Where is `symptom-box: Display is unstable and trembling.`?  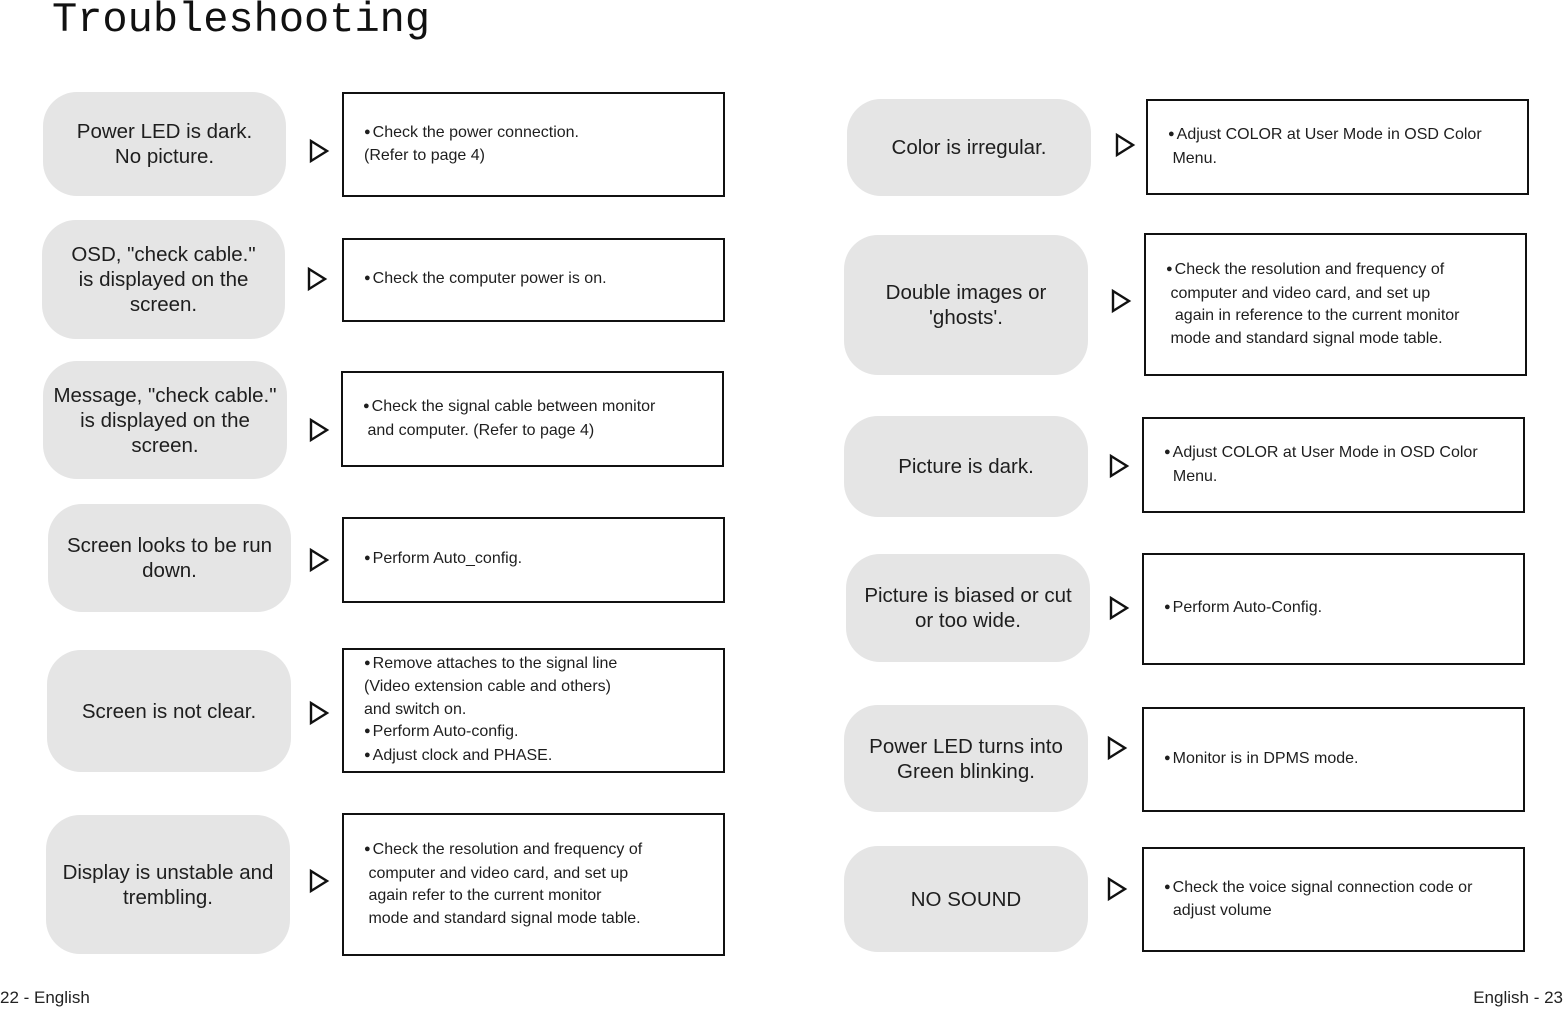
symptom-box: Display is unstable and trembling. is located at coordinates (168, 884).